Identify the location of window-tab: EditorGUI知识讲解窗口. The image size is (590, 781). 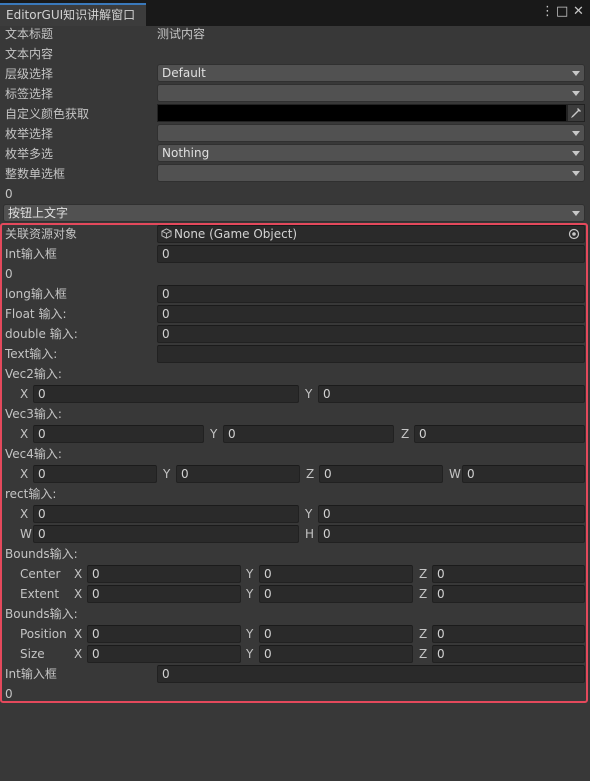
(73, 14).